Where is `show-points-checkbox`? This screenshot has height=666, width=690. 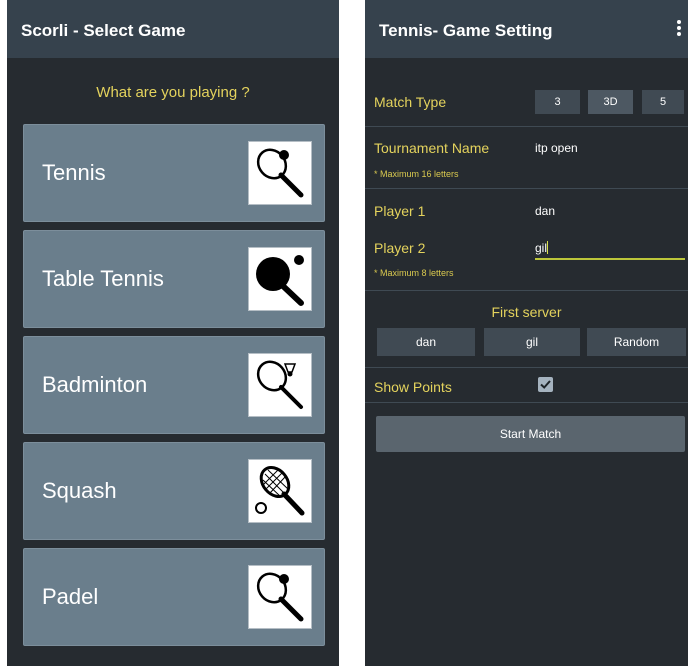
show-points-checkbox is located at coordinates (545, 384).